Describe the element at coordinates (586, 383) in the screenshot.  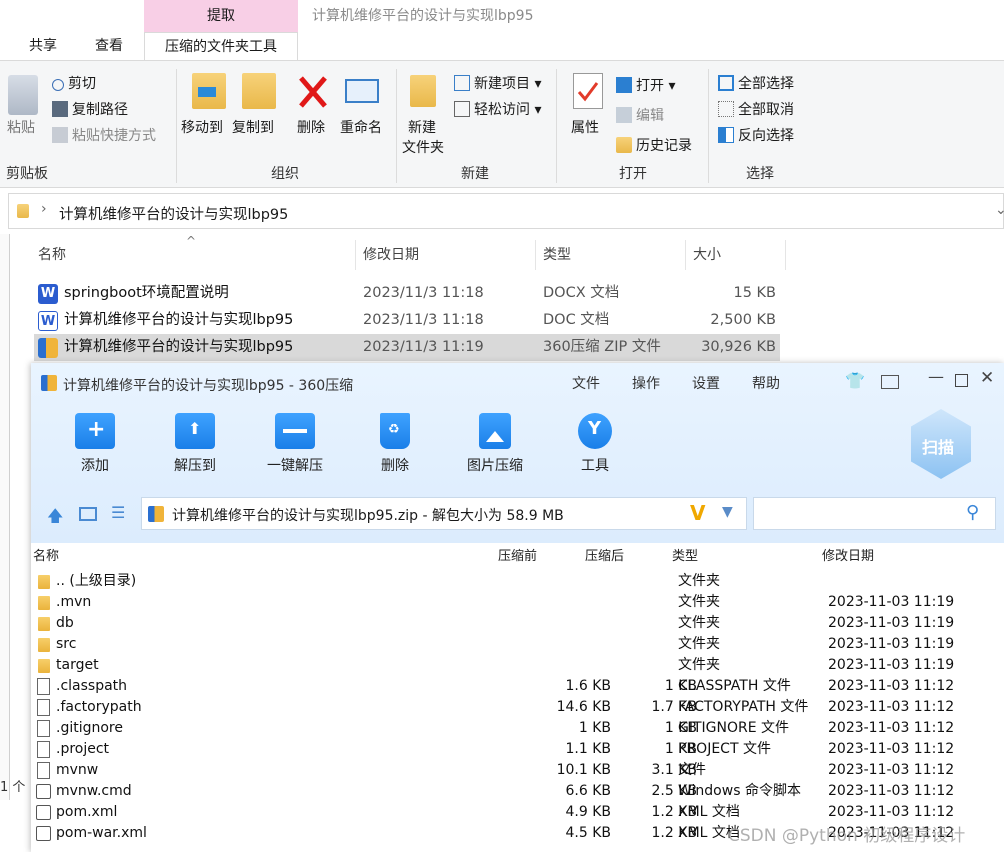
I see `menu-file: 文件` at that location.